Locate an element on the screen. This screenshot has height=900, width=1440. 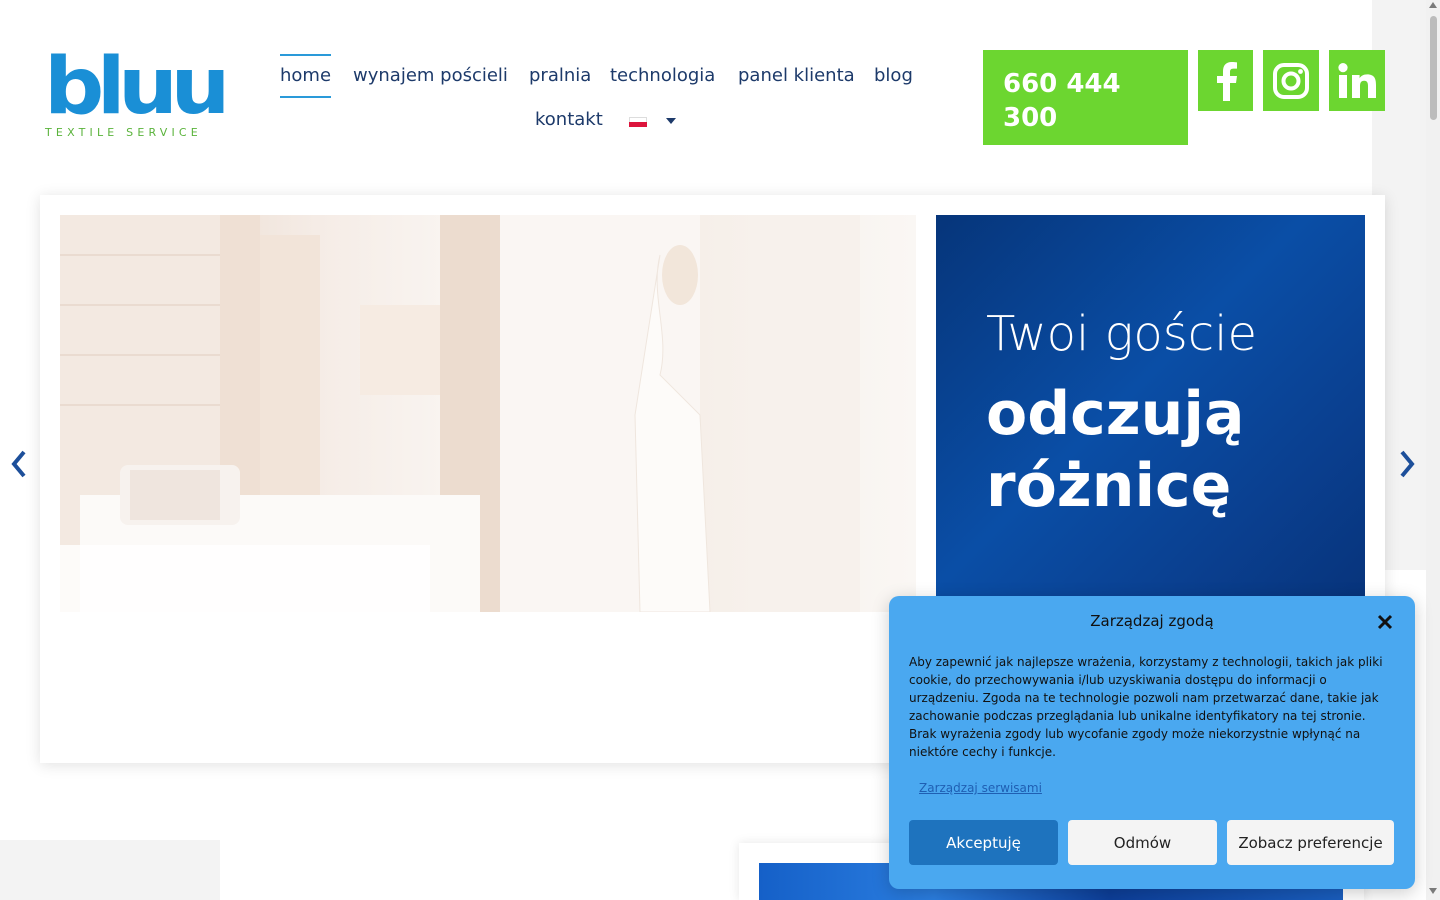
logo: bluu TEXTILE SERVICE is located at coordinates (137, 96).